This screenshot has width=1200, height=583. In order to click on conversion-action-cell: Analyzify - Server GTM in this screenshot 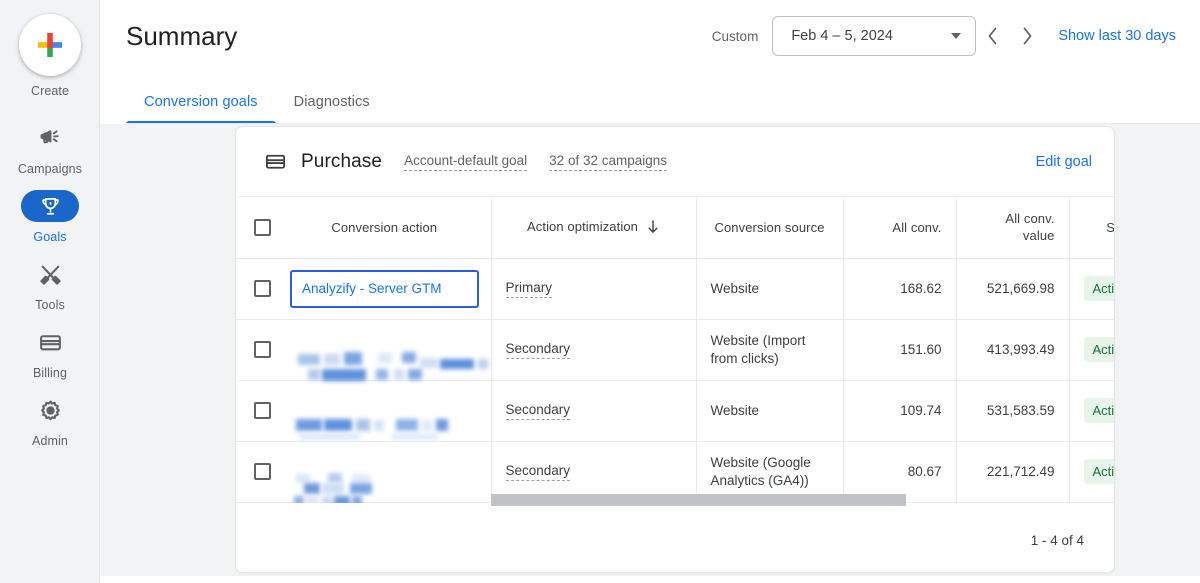, I will do `click(388, 289)`.